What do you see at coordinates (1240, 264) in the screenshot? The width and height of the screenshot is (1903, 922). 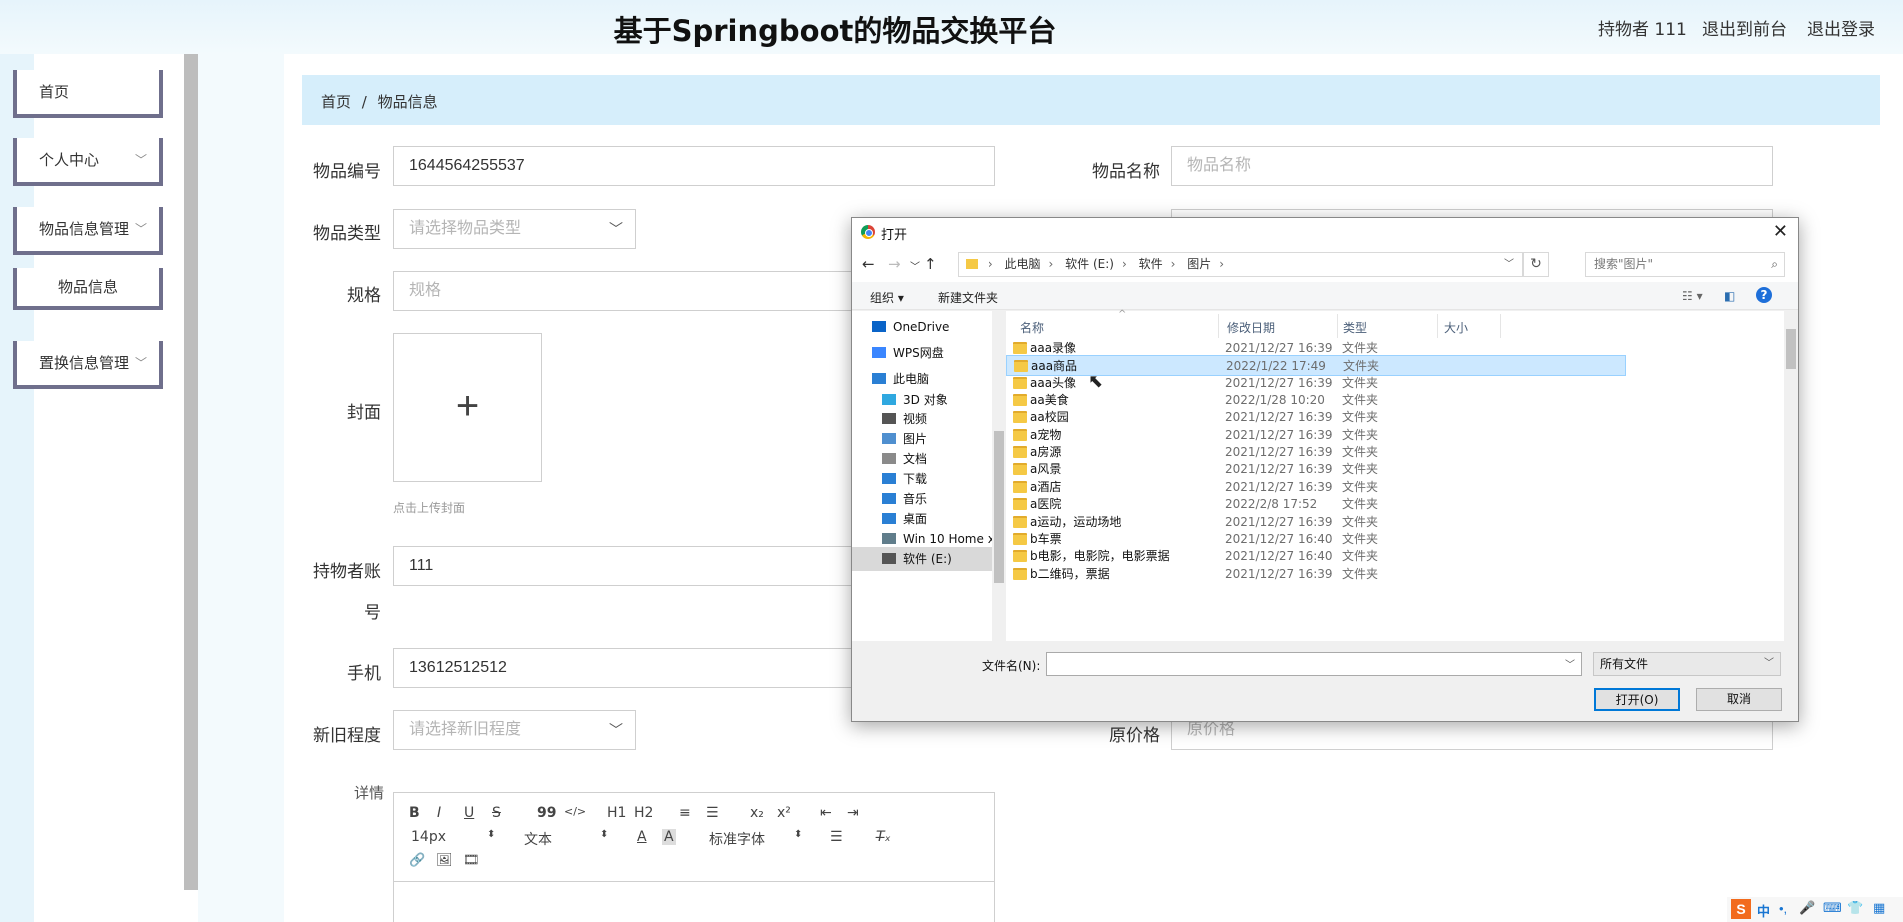 I see `address-bar: › 此电脑 › 软件 (E:) › 软件 › 图片 › ﹀` at bounding box center [1240, 264].